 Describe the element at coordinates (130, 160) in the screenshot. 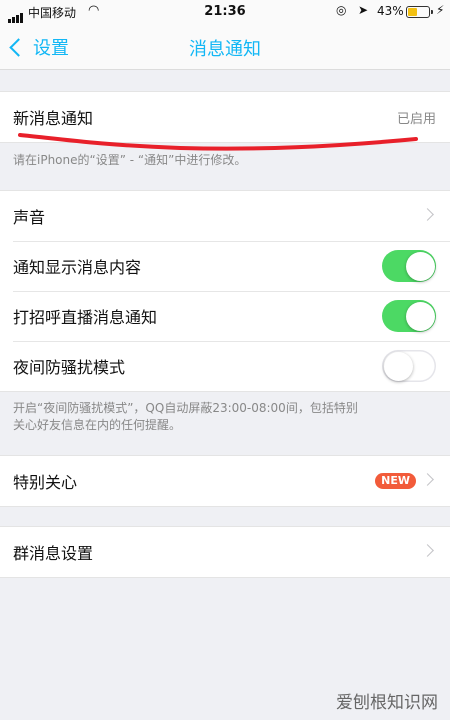

I see `new-message-note: 请在iPhone的“设置” - “通知”中进行修改。` at that location.